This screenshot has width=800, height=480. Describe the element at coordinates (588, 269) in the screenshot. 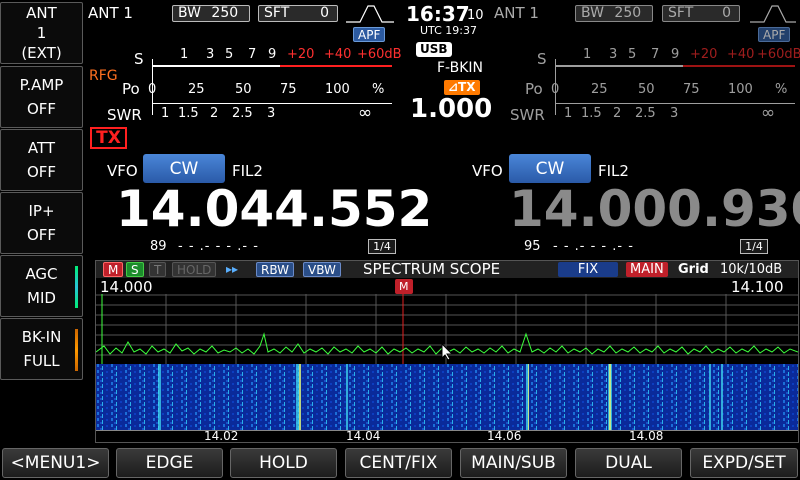

I see `scope-fix-tag: FIX` at that location.